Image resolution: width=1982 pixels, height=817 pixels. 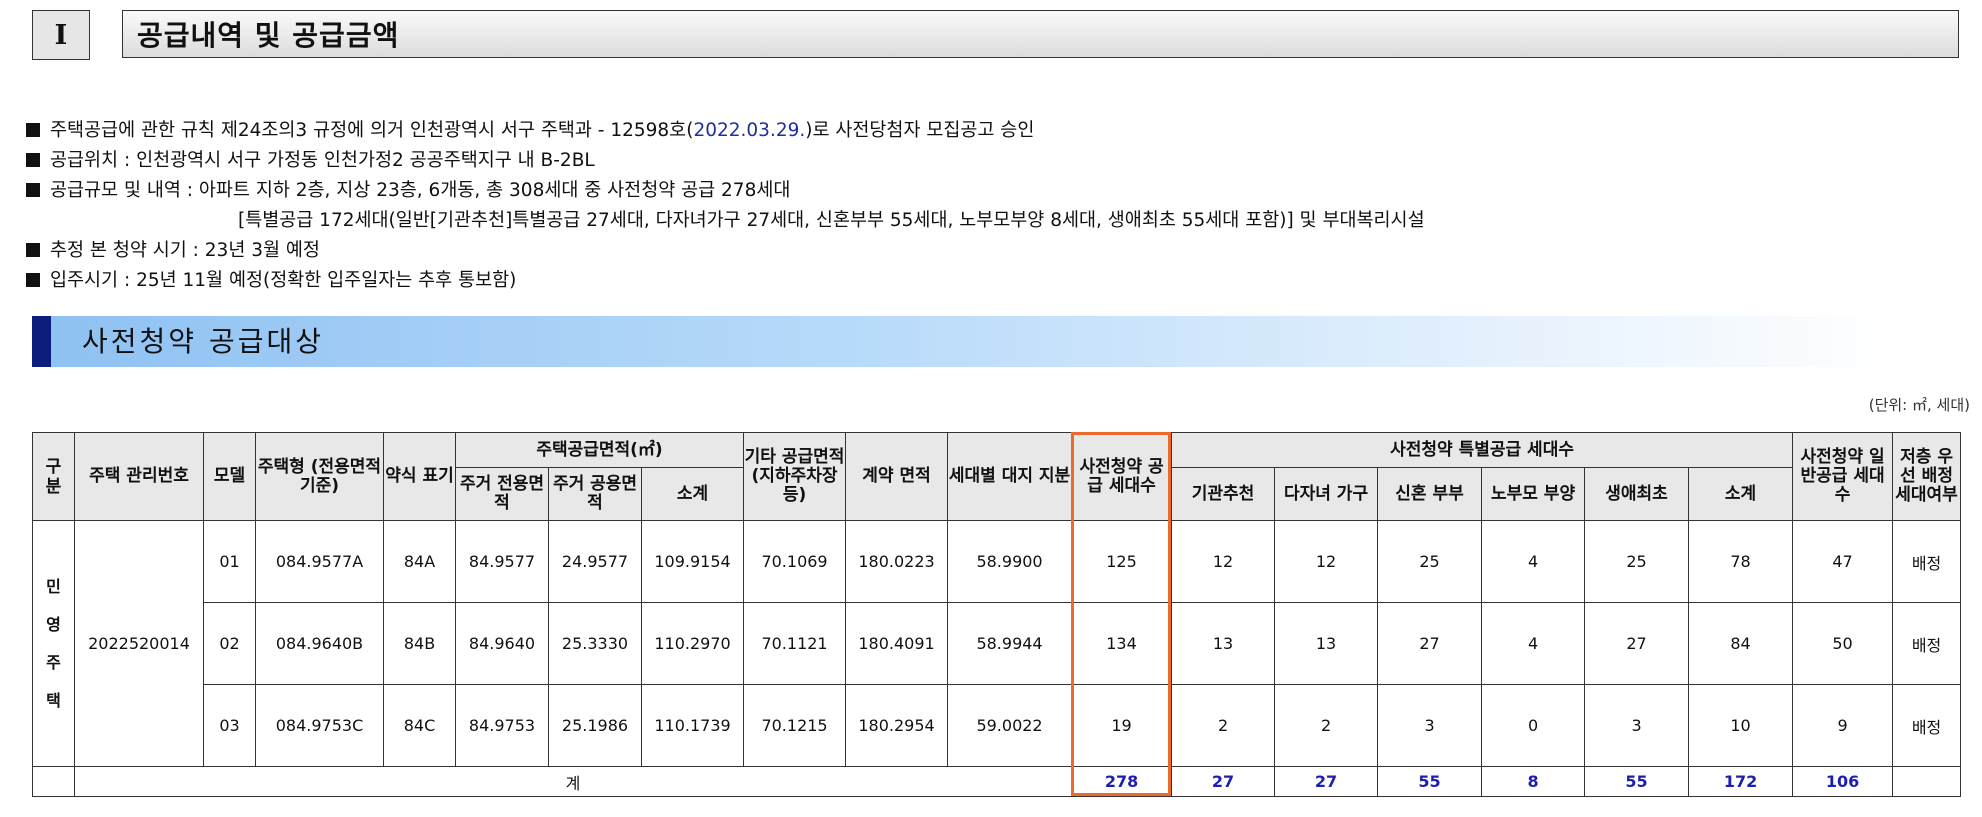 I want to click on notice-text: 추정 본 청약 시기 : 23년 3월 예정, so click(x=185, y=250).